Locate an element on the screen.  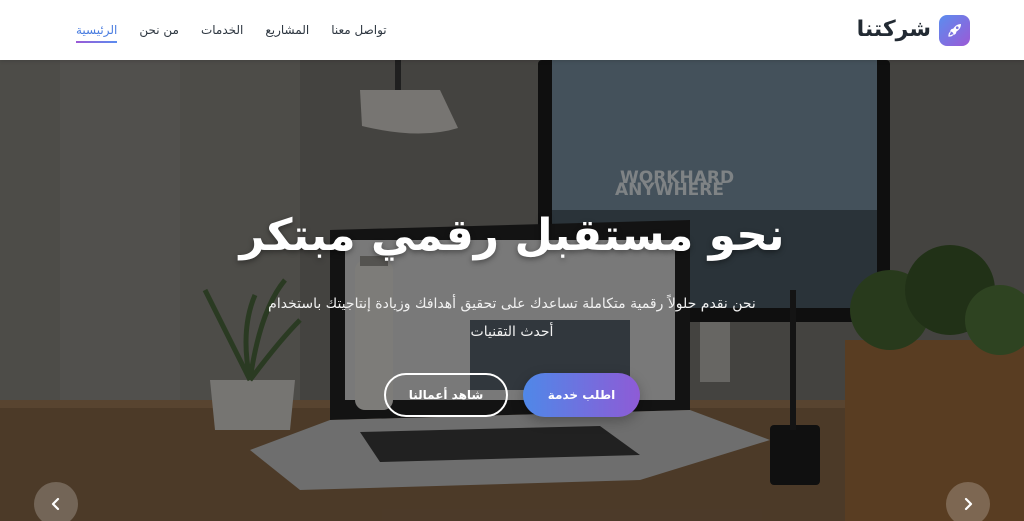
brand-name: شركتنا is located at coordinates (893, 29).